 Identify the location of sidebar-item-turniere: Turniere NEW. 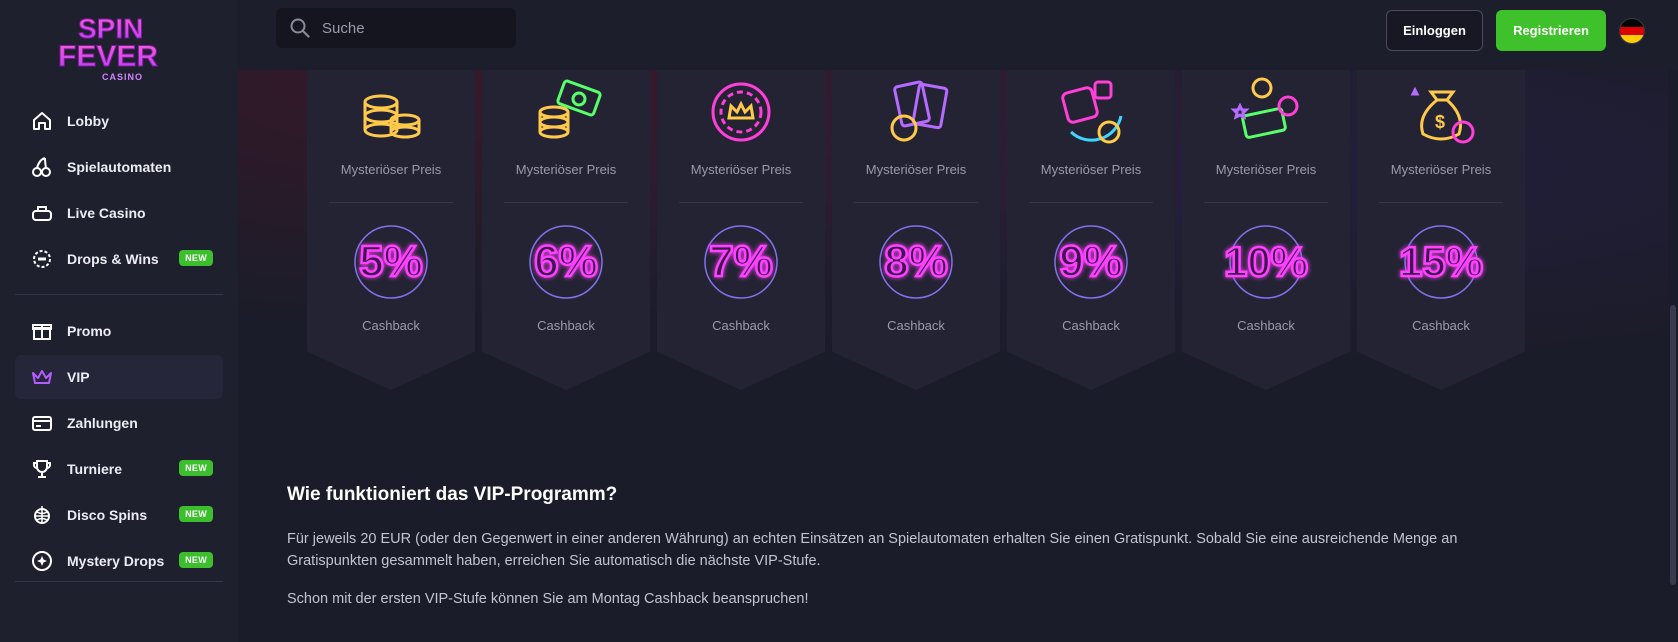
(119, 469).